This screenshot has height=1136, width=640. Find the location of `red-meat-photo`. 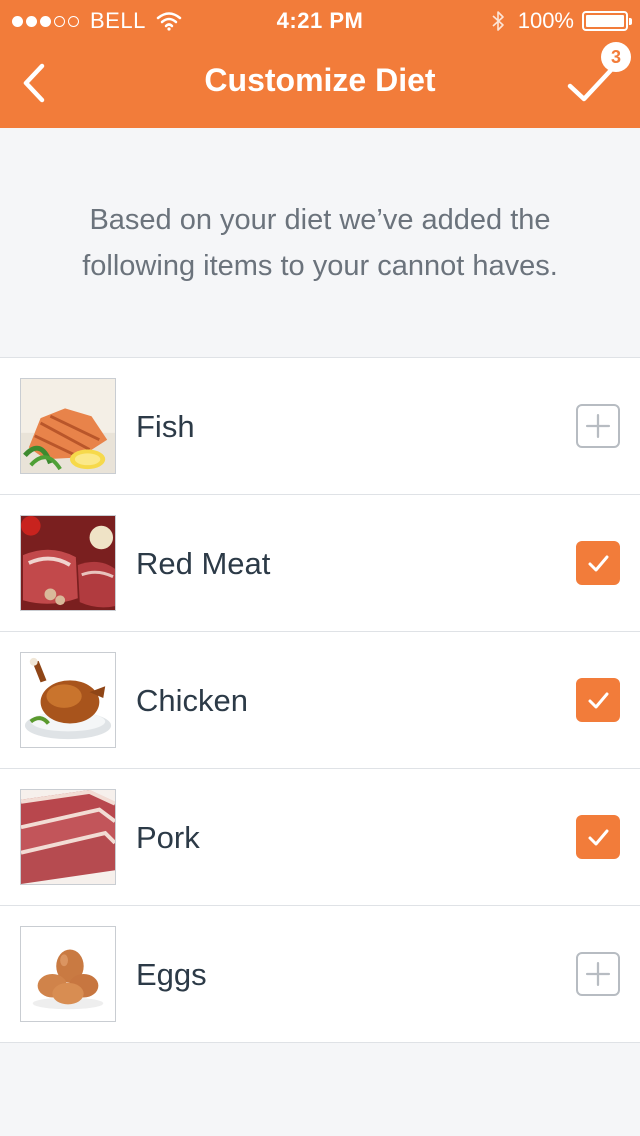

red-meat-photo is located at coordinates (68, 563).